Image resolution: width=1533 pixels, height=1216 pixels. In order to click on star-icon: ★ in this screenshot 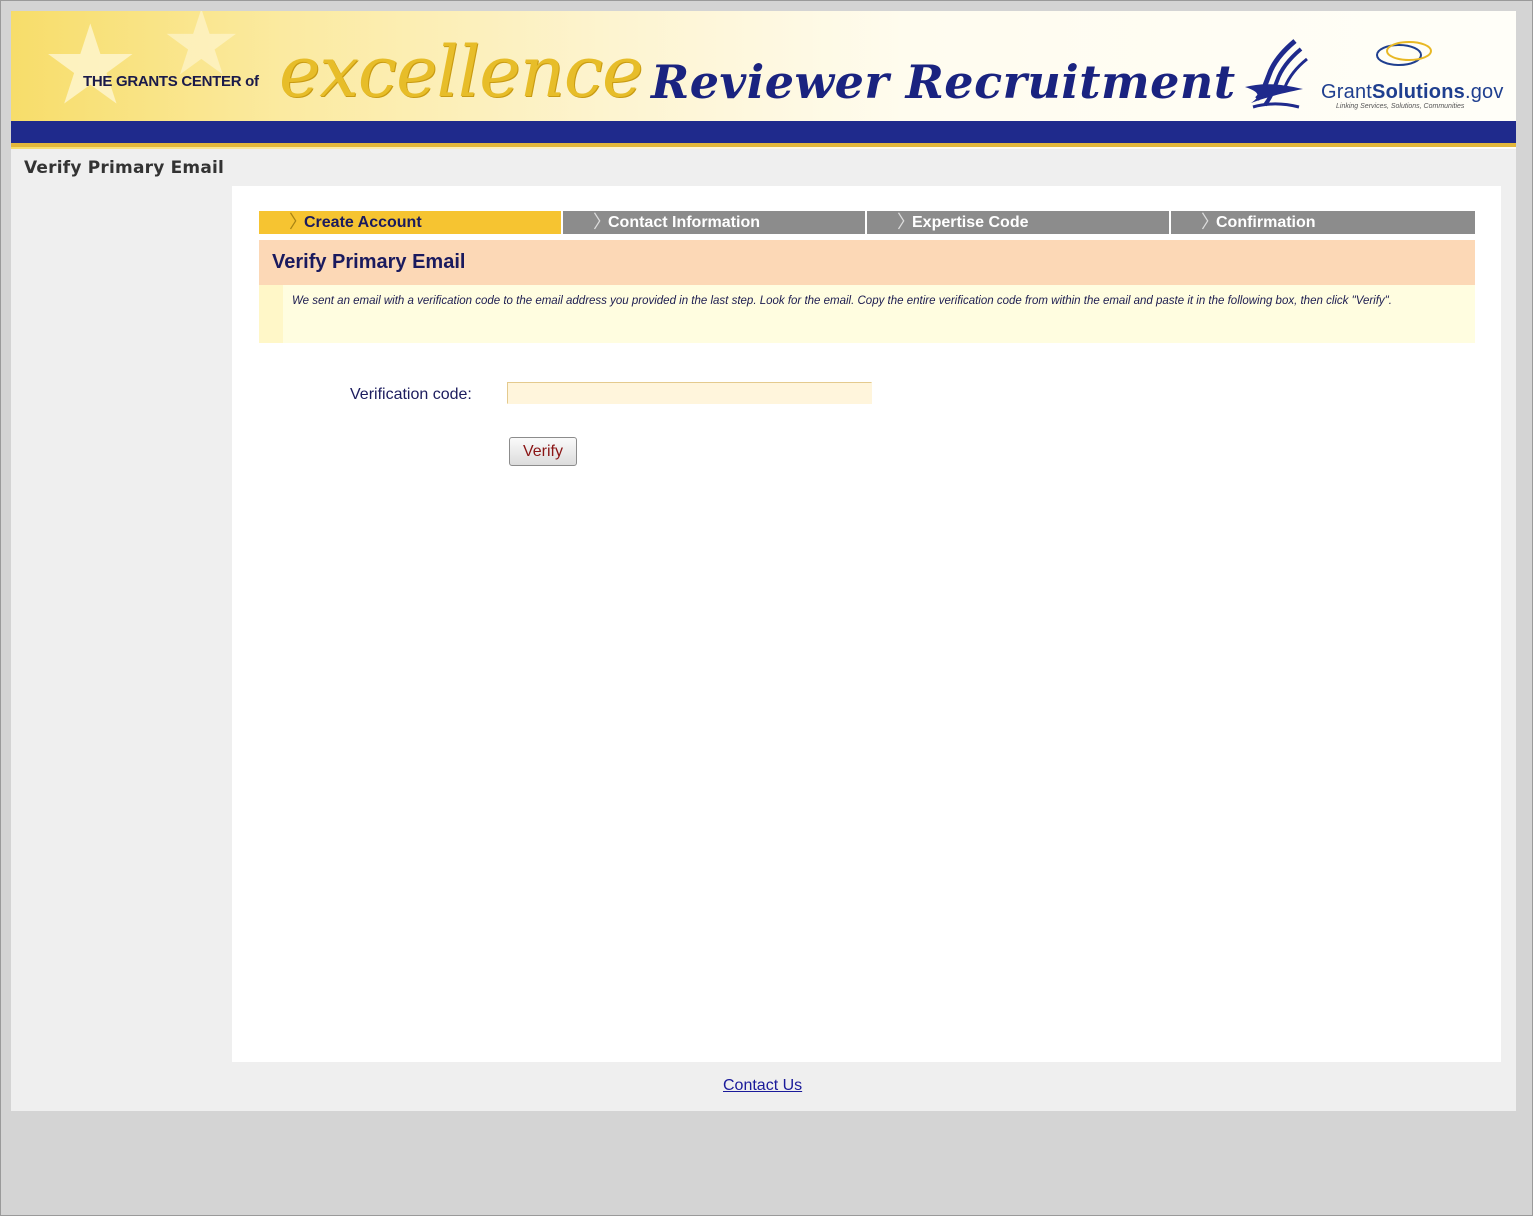, I will do `click(90, 70)`.